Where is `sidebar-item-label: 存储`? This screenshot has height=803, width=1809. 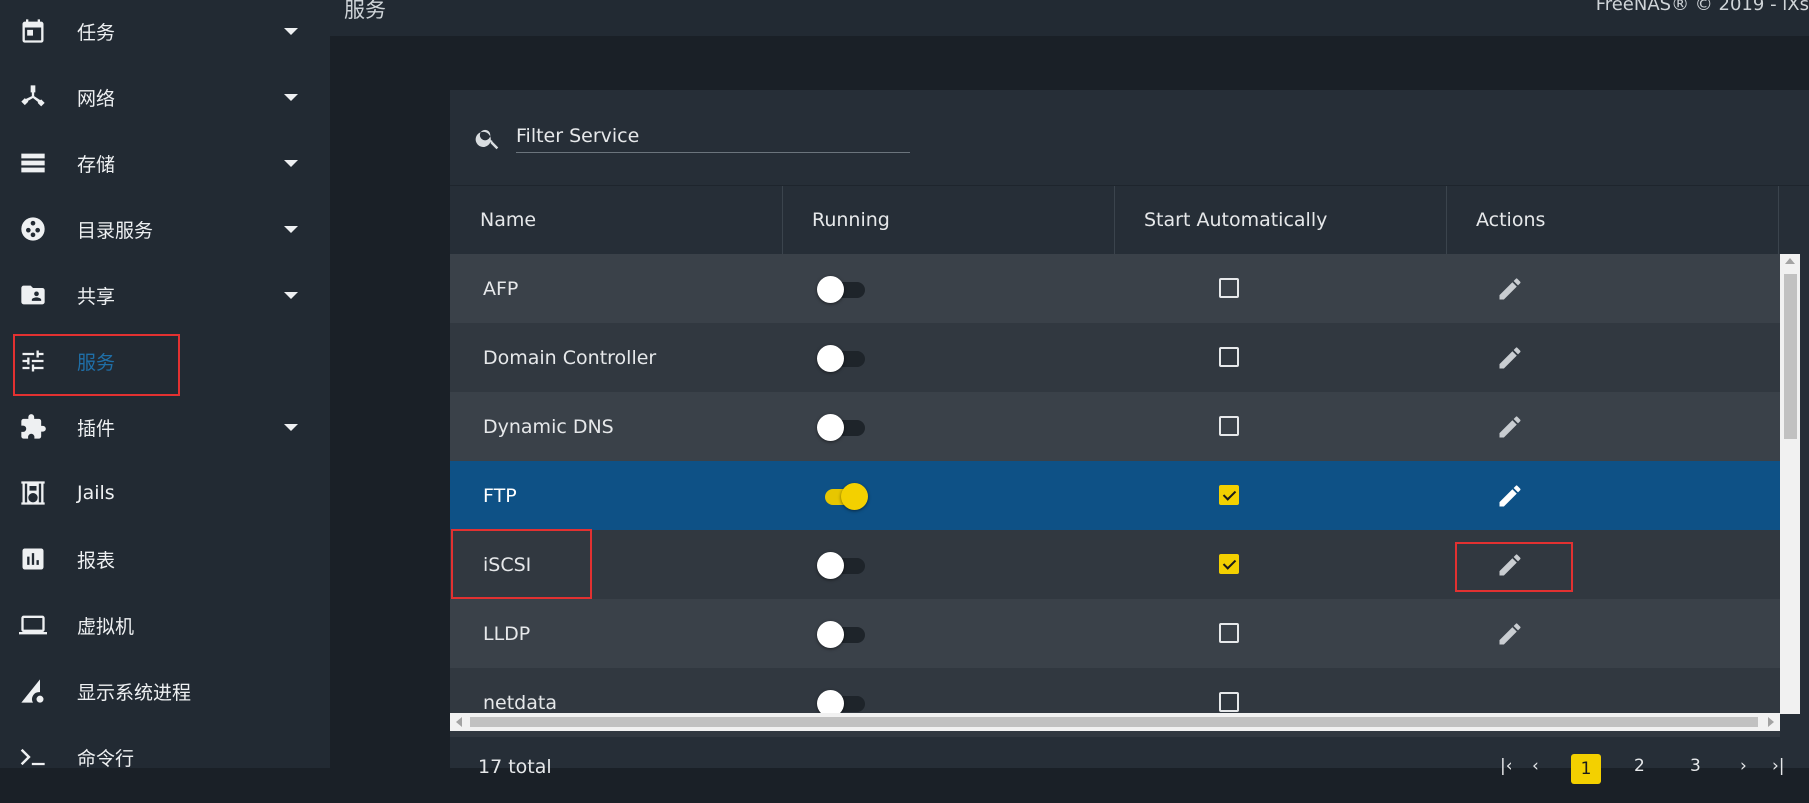
sidebar-item-label: 存储 is located at coordinates (96, 164).